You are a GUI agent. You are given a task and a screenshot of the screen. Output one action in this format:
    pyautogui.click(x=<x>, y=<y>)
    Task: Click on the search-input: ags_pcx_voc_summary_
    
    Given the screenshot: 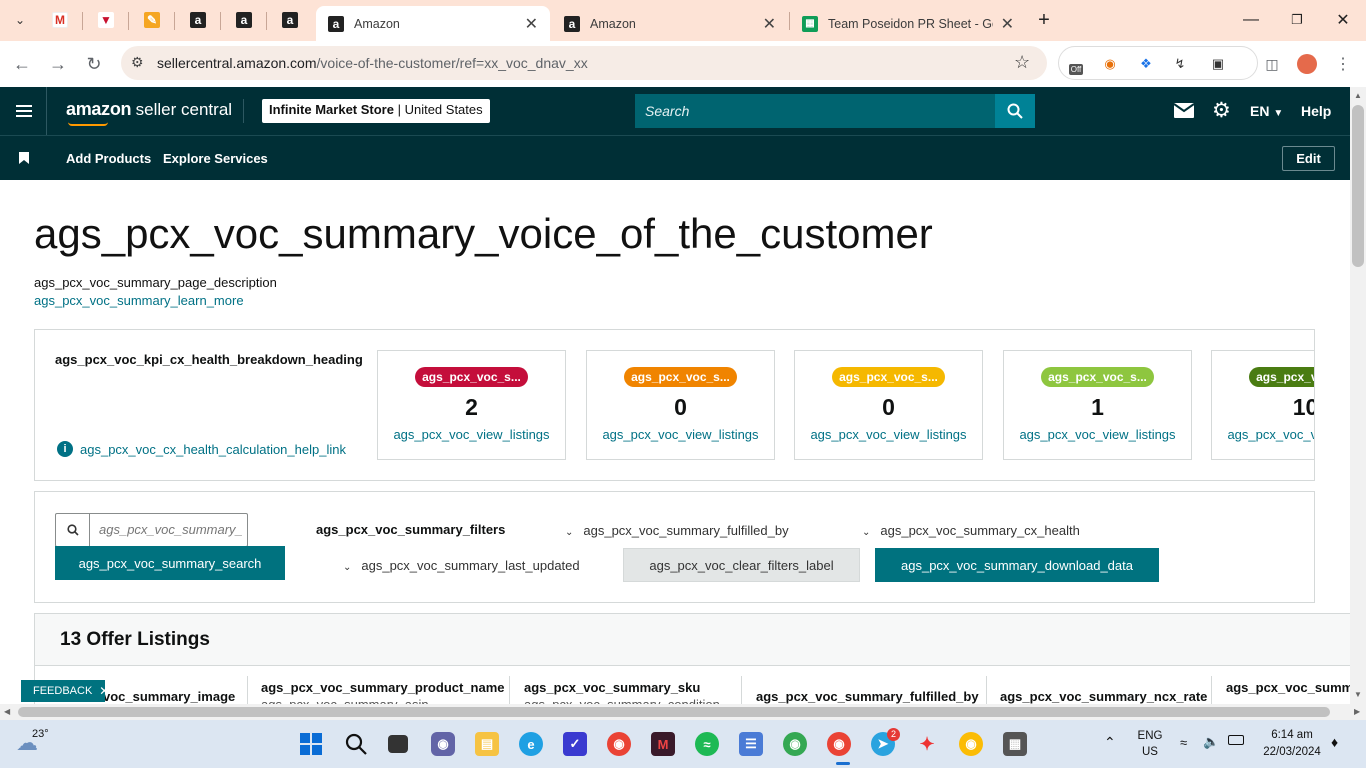 What is the action you would take?
    pyautogui.click(x=171, y=529)
    